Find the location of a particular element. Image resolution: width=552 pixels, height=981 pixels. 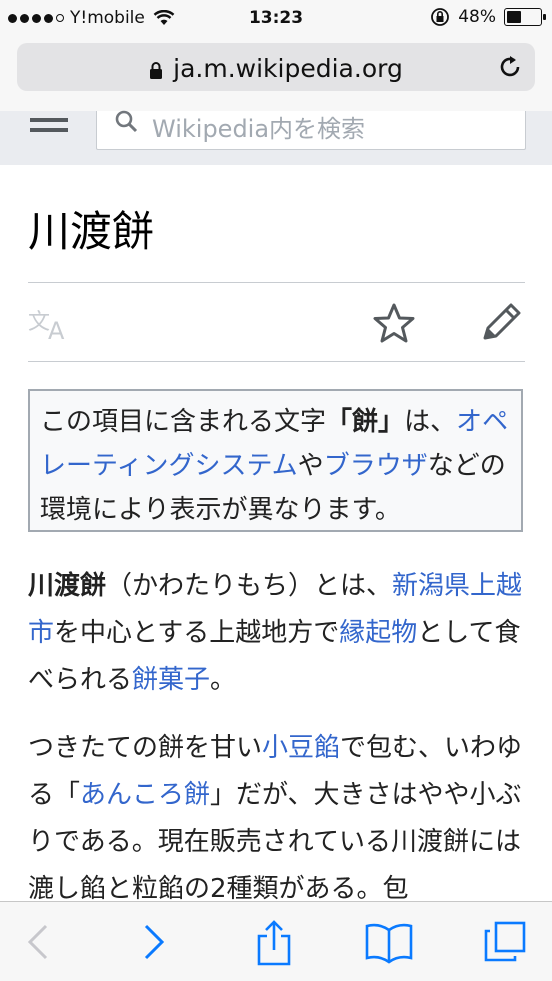

link-mochigashi: 餅菓子 is located at coordinates (171, 680).